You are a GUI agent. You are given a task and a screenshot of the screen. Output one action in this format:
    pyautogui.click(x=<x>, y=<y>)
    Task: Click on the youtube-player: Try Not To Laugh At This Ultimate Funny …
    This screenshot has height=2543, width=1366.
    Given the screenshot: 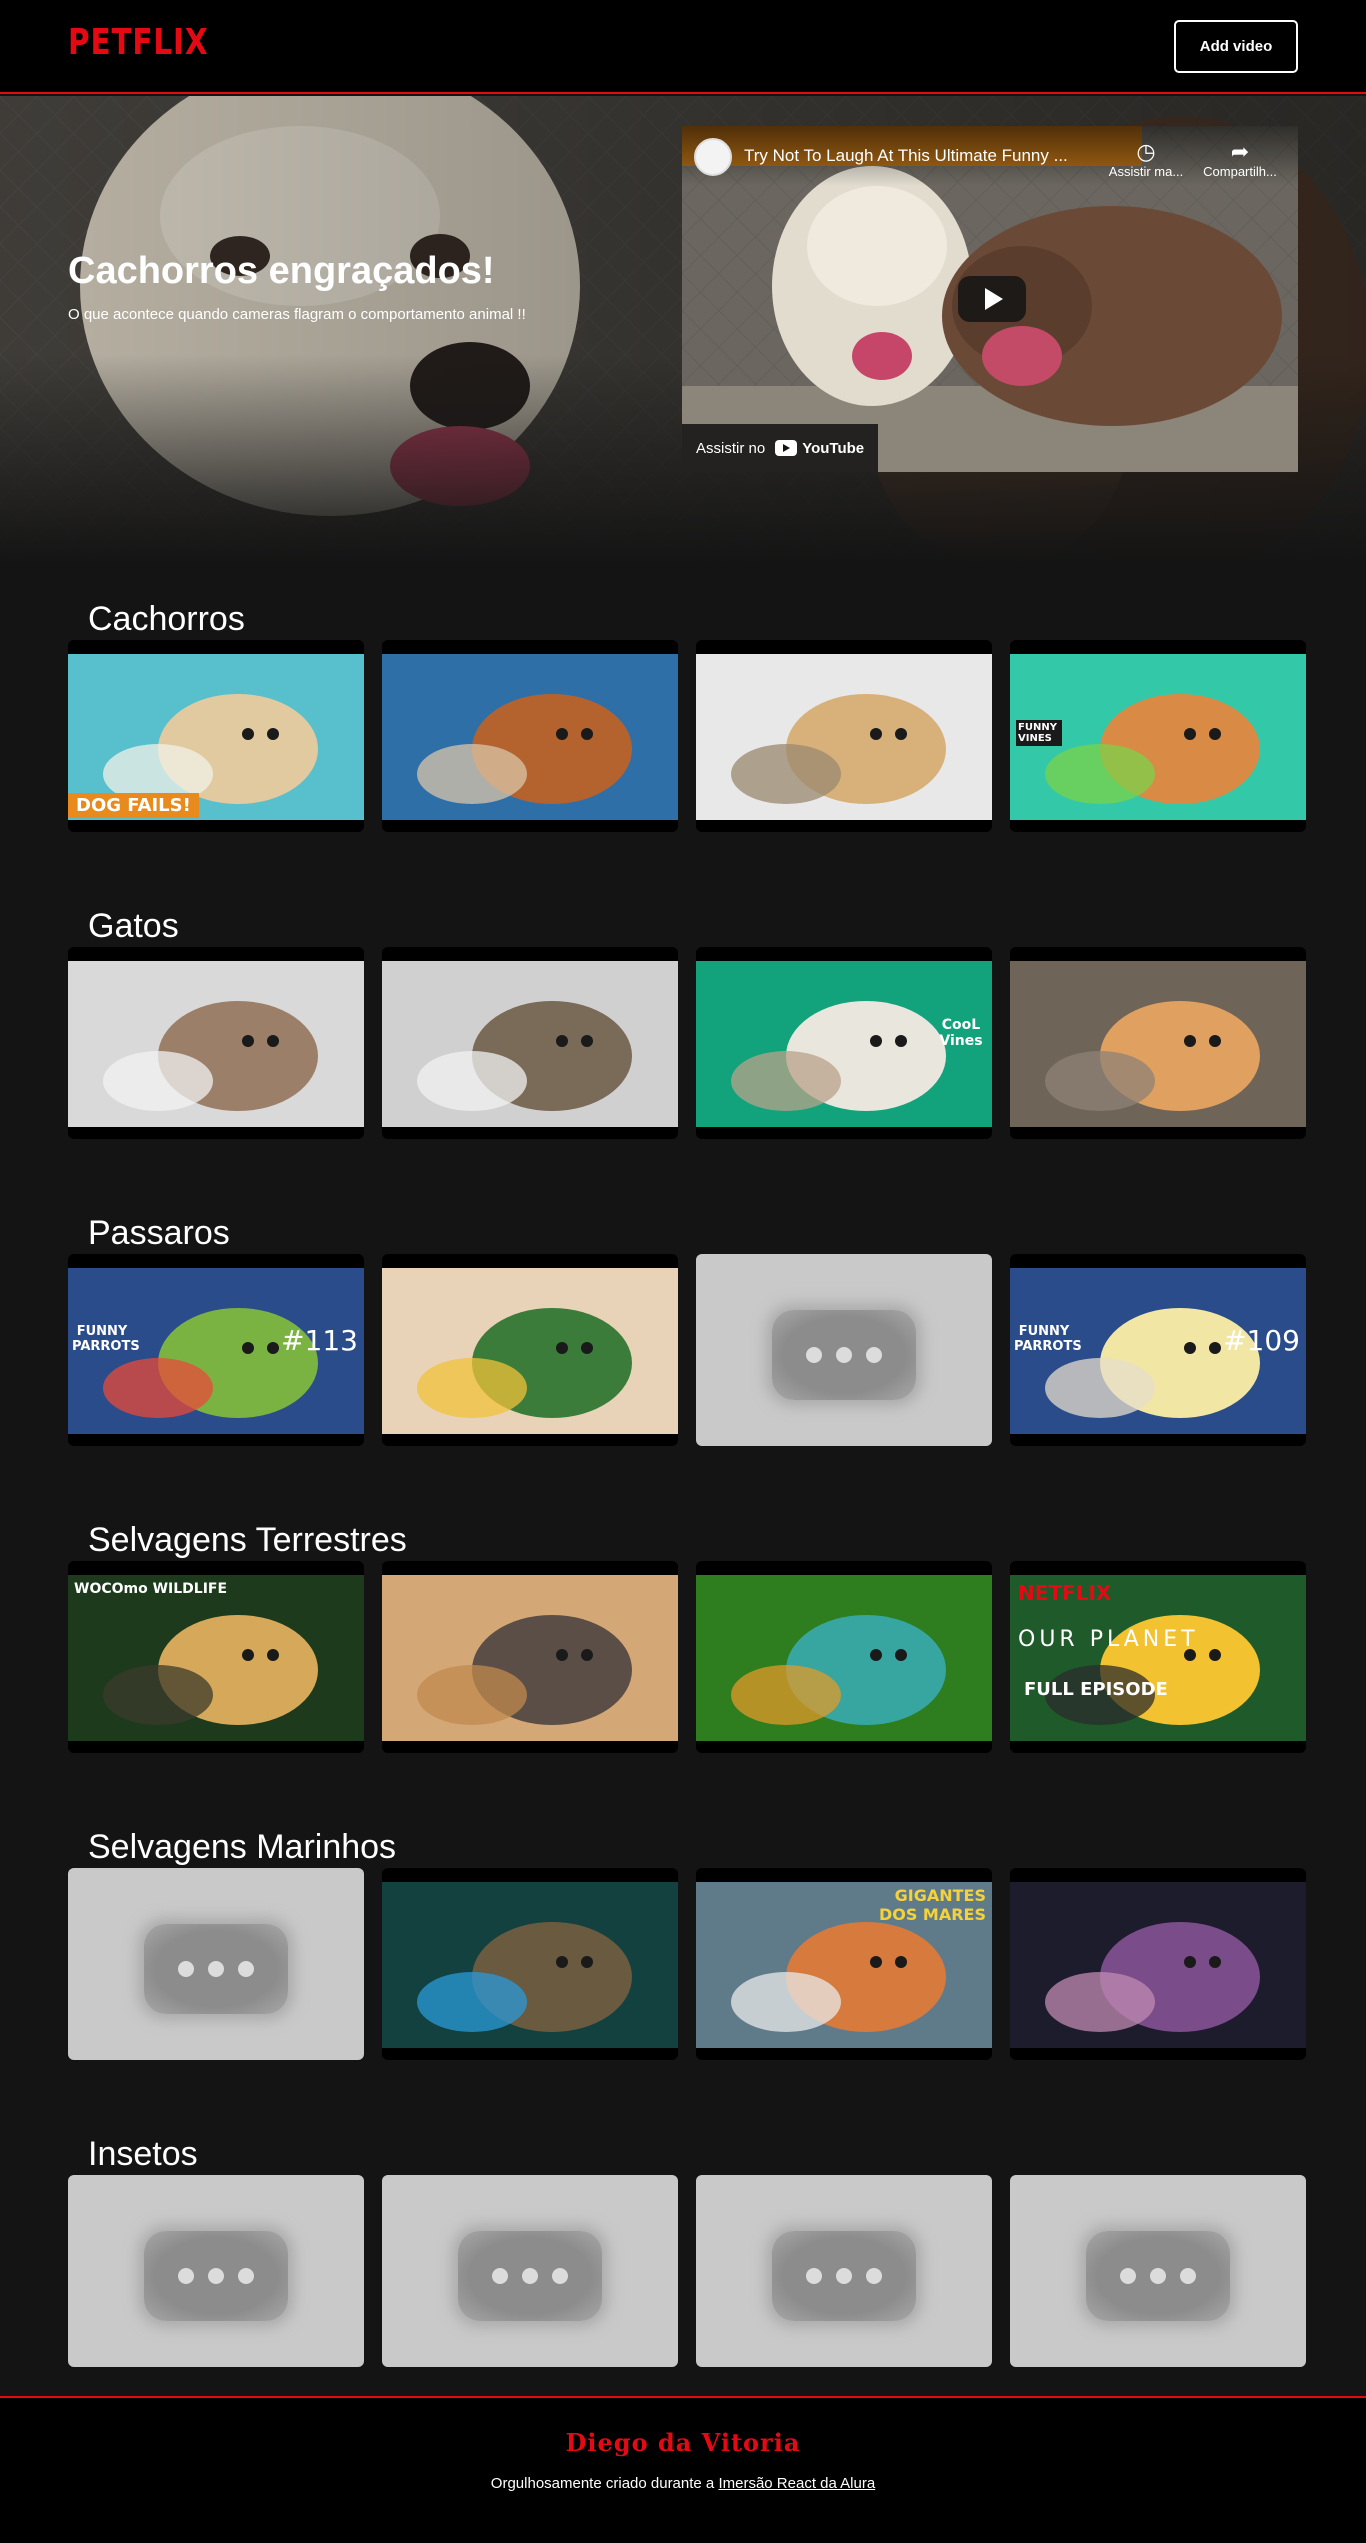 What is the action you would take?
    pyautogui.click(x=990, y=299)
    